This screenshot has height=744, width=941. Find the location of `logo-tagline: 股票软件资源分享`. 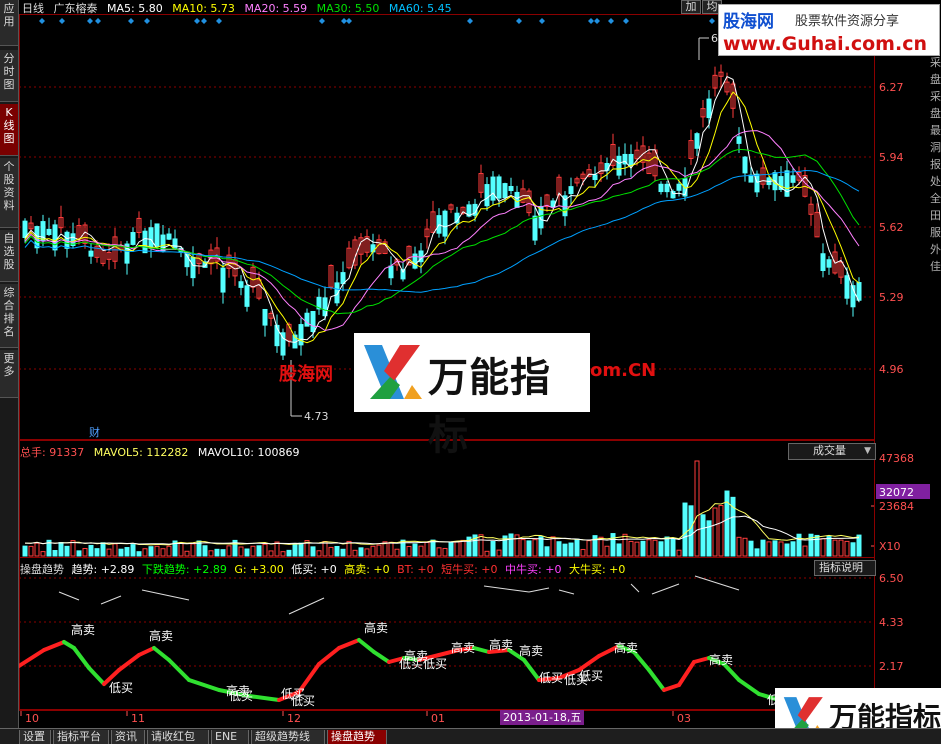

logo-tagline: 股票软件资源分享 is located at coordinates (847, 21).